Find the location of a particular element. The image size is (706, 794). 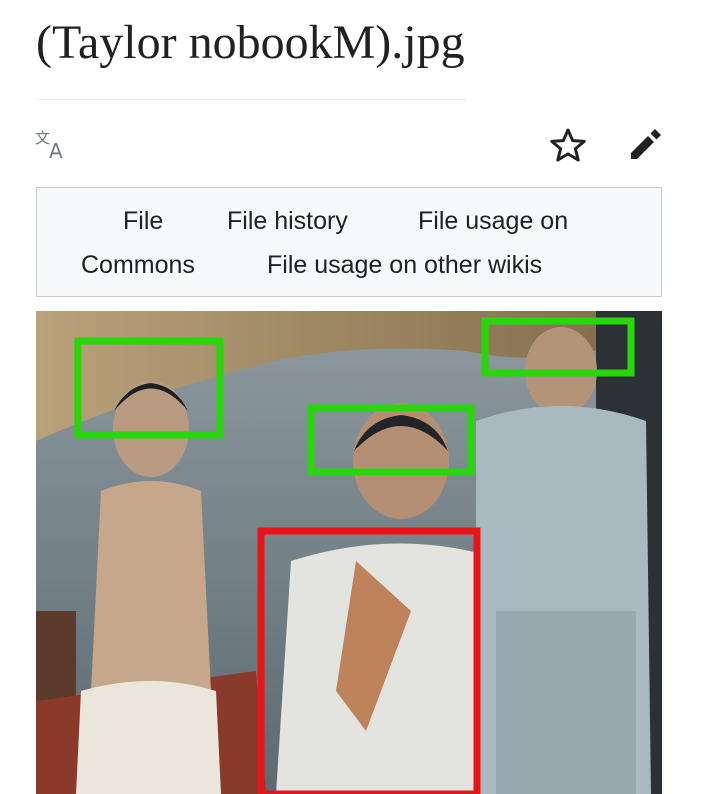

tab-file: File is located at coordinates (143, 221).